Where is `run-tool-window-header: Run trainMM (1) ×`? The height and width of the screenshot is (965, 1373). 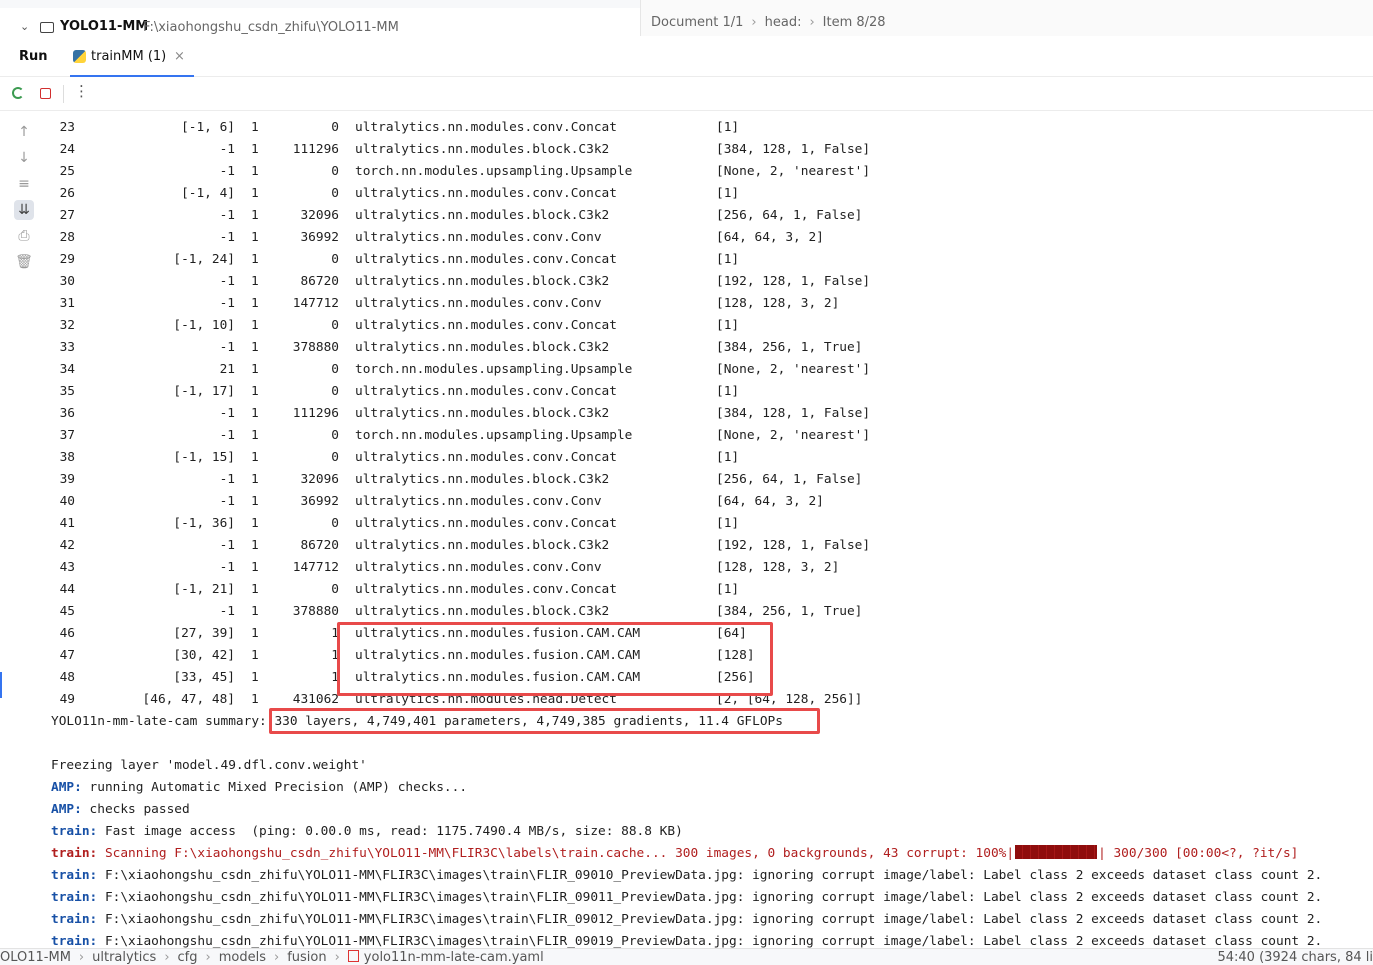 run-tool-window-header: Run trainMM (1) × is located at coordinates (686, 59).